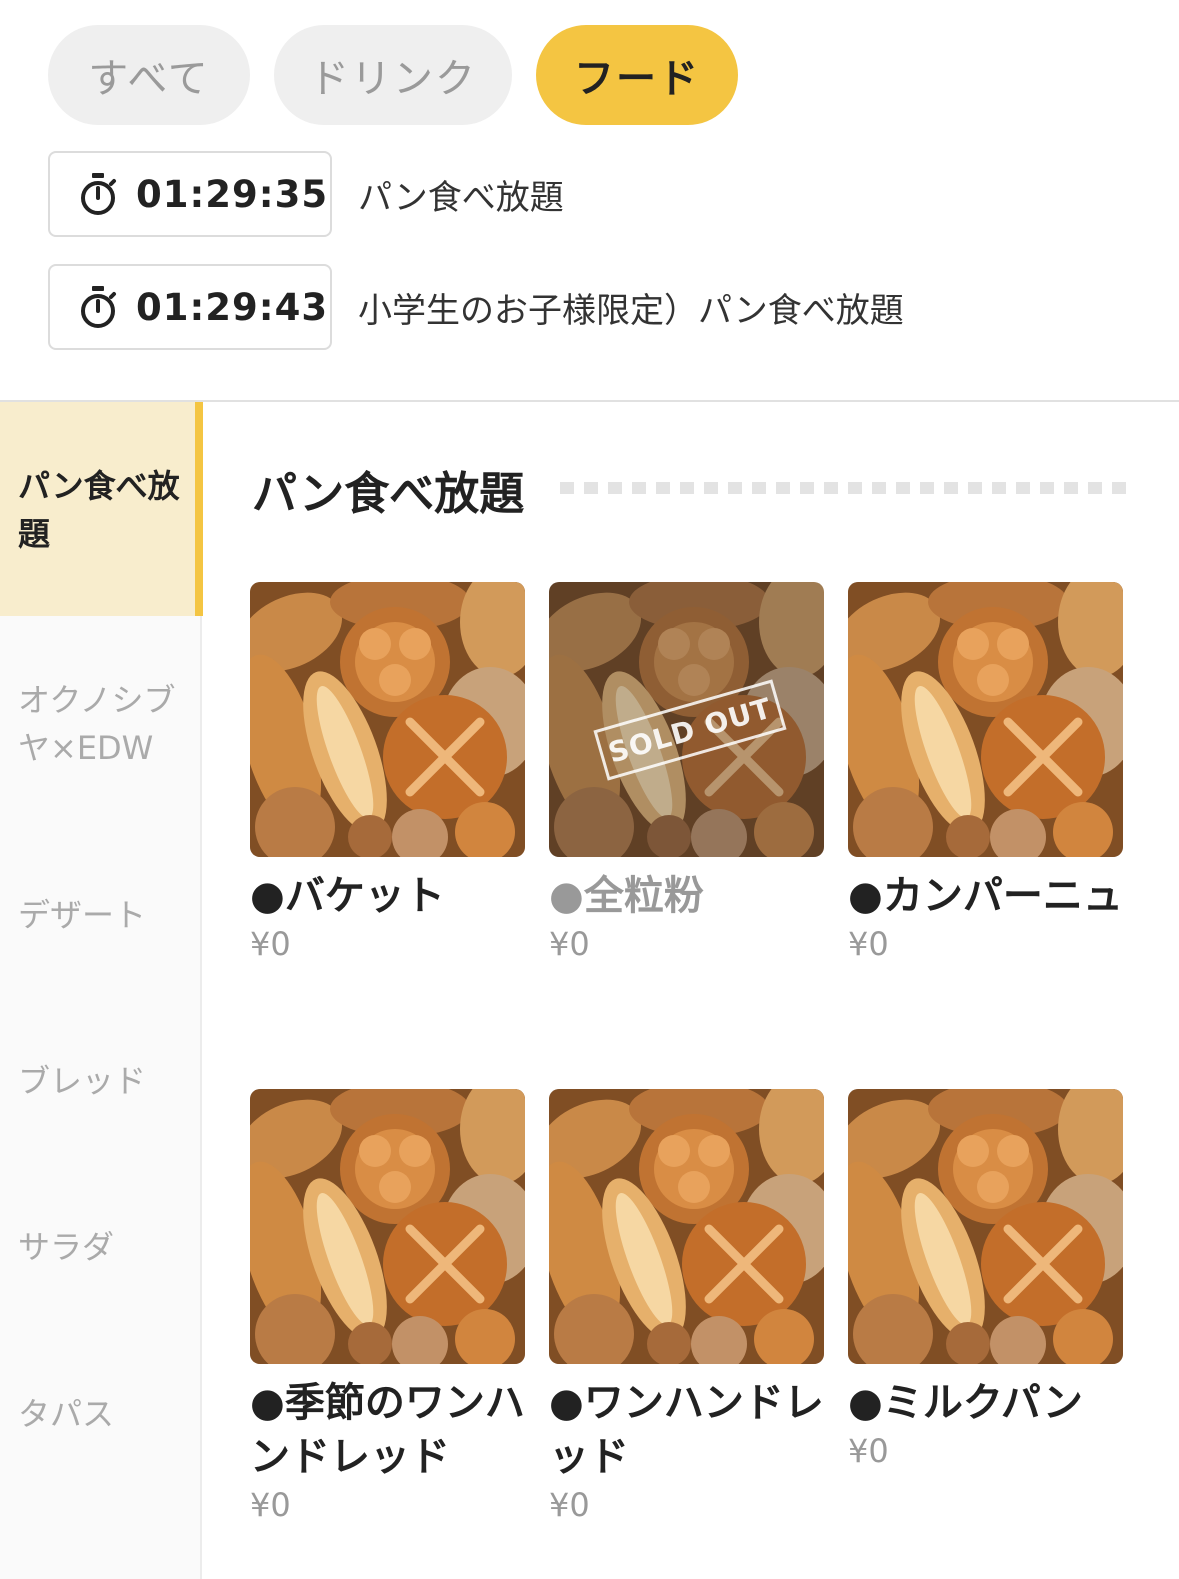 Image resolution: width=1179 pixels, height=1579 pixels. What do you see at coordinates (637, 75) in the screenshot?
I see `tab-food: フード` at bounding box center [637, 75].